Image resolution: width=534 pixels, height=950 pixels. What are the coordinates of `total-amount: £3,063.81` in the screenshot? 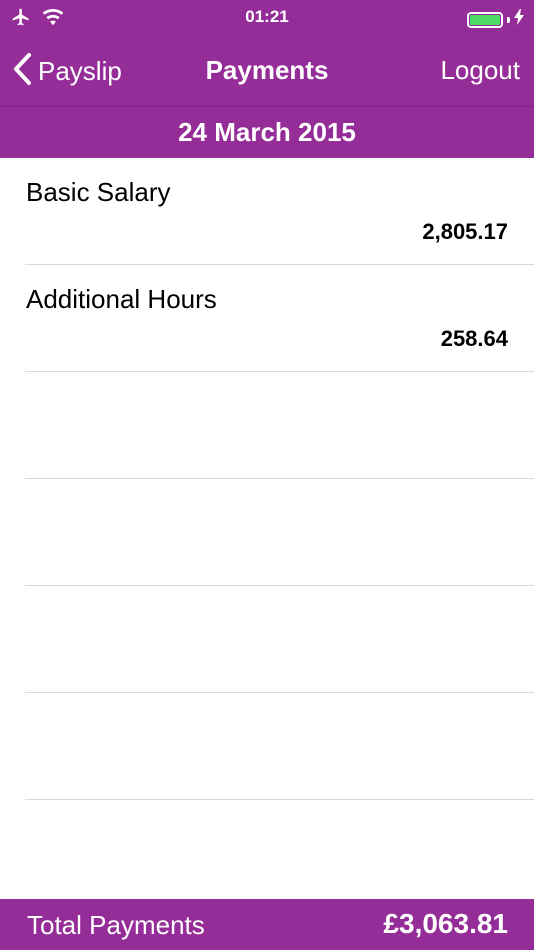 It's located at (445, 923).